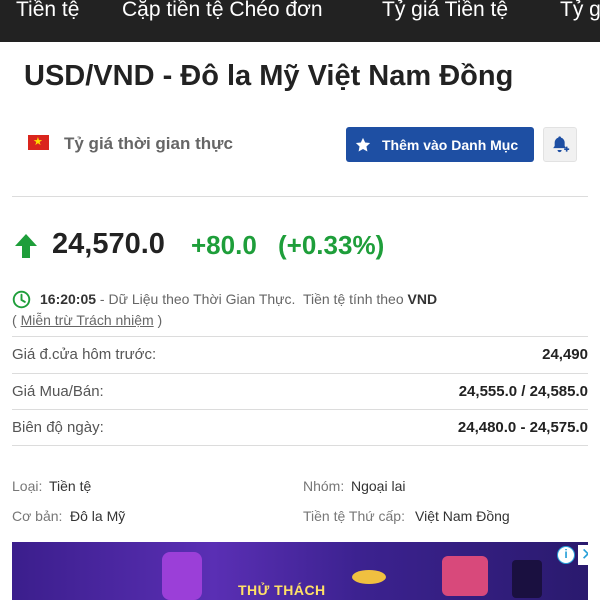 This screenshot has width=600, height=600. What do you see at coordinates (583, 555) in the screenshot?
I see `close-icon: ✕` at bounding box center [583, 555].